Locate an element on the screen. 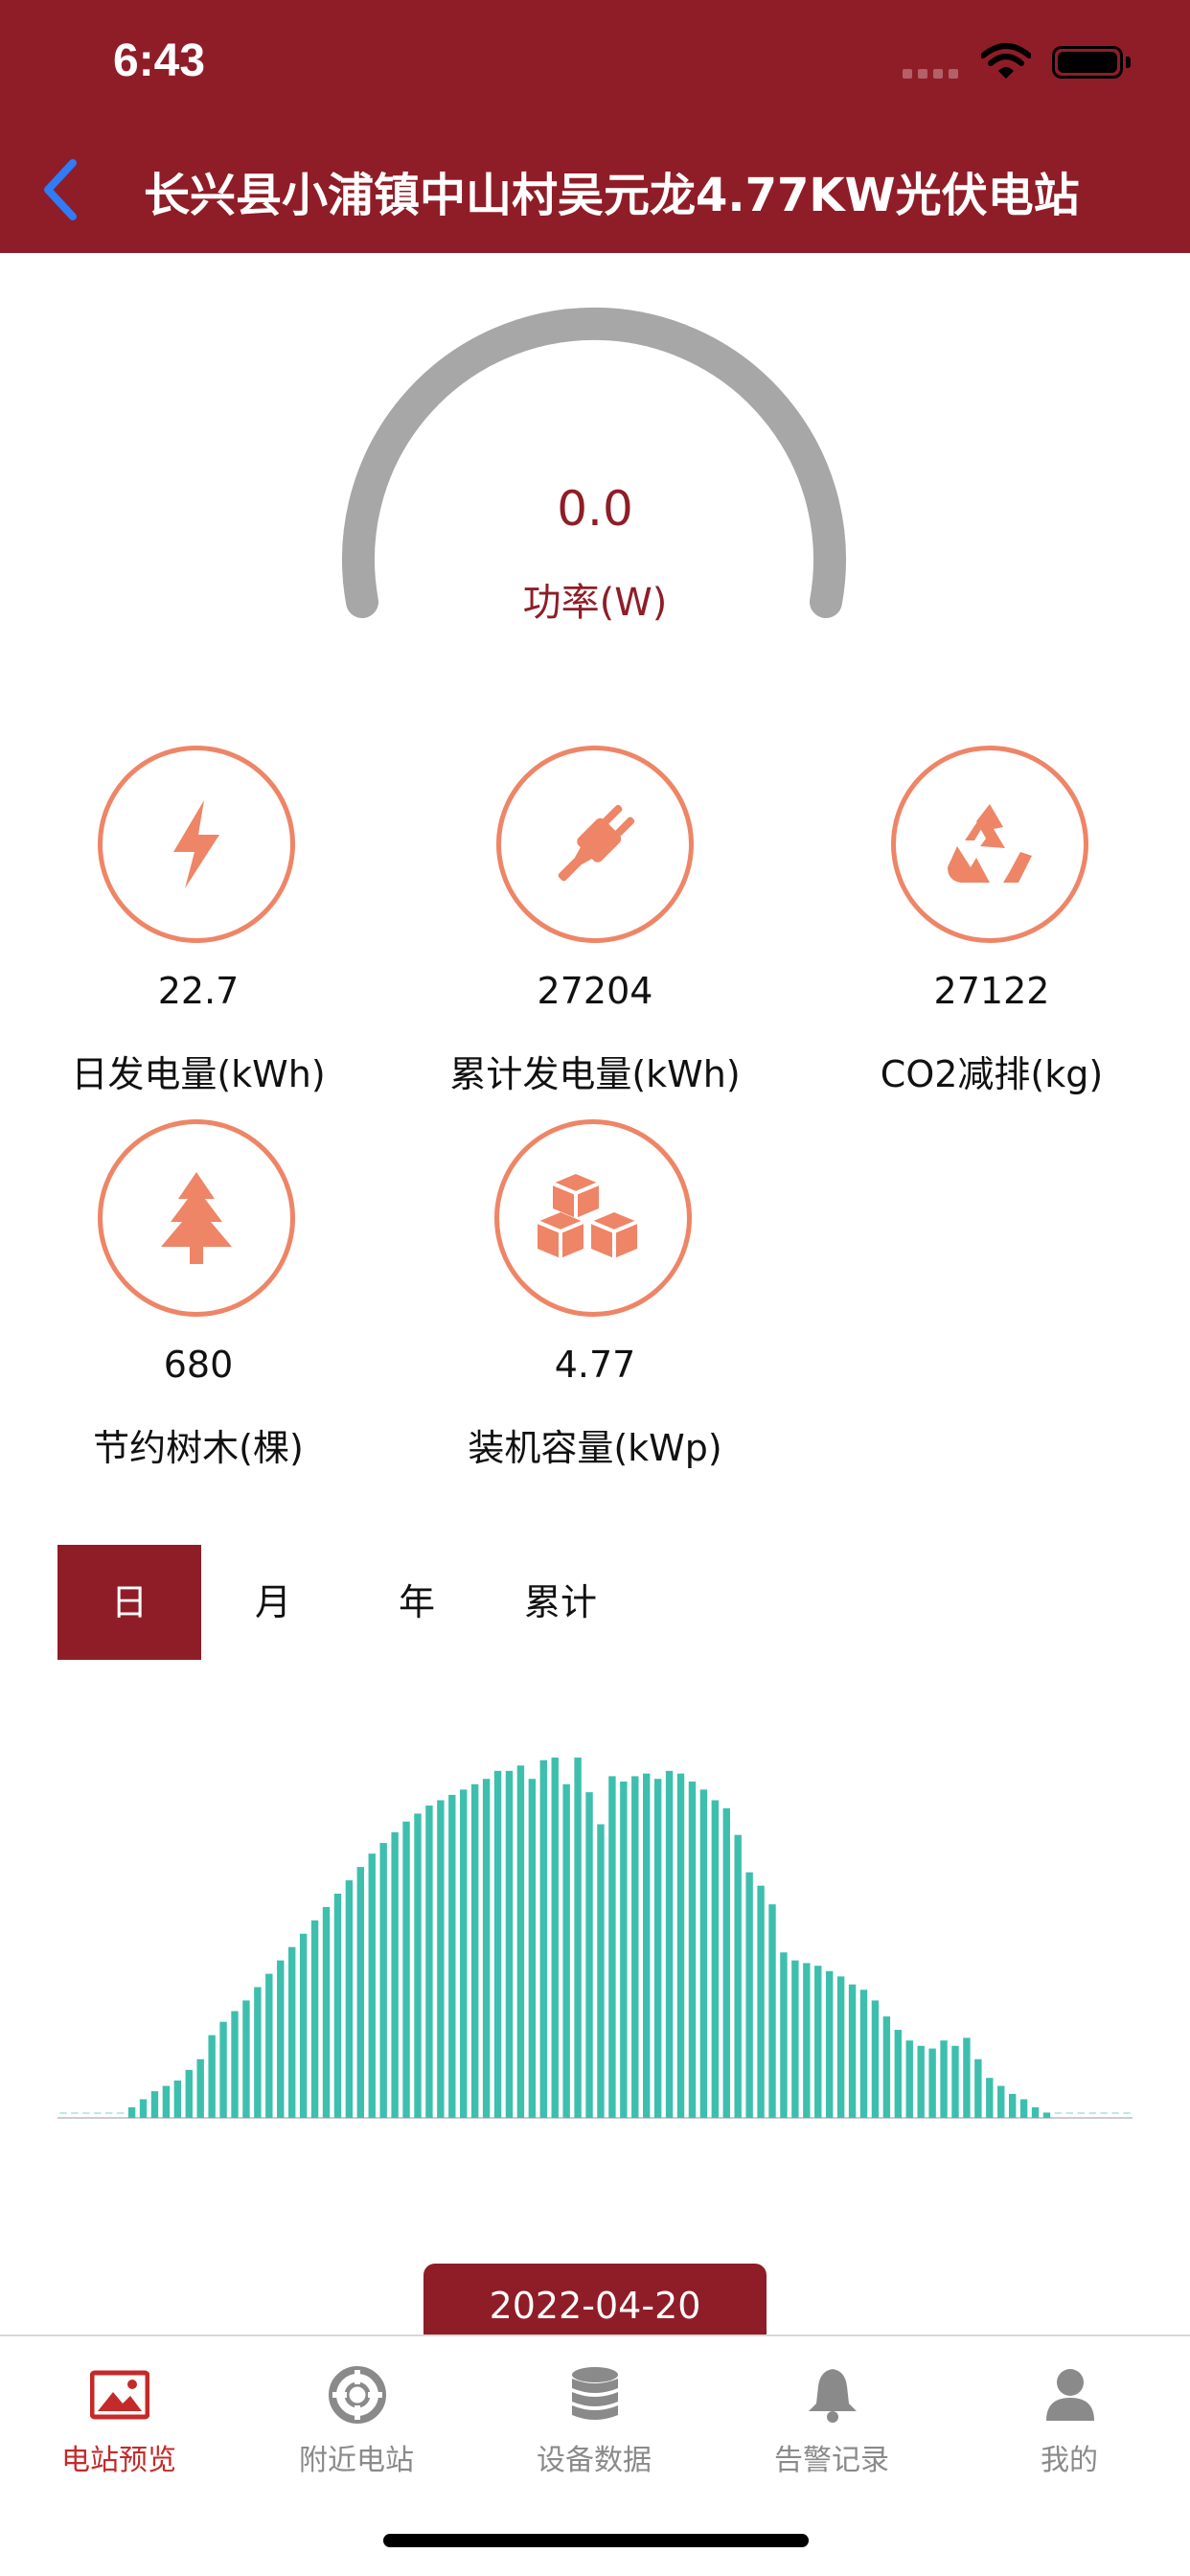  metric-label: CO2减排(kg) is located at coordinates (992, 1074).